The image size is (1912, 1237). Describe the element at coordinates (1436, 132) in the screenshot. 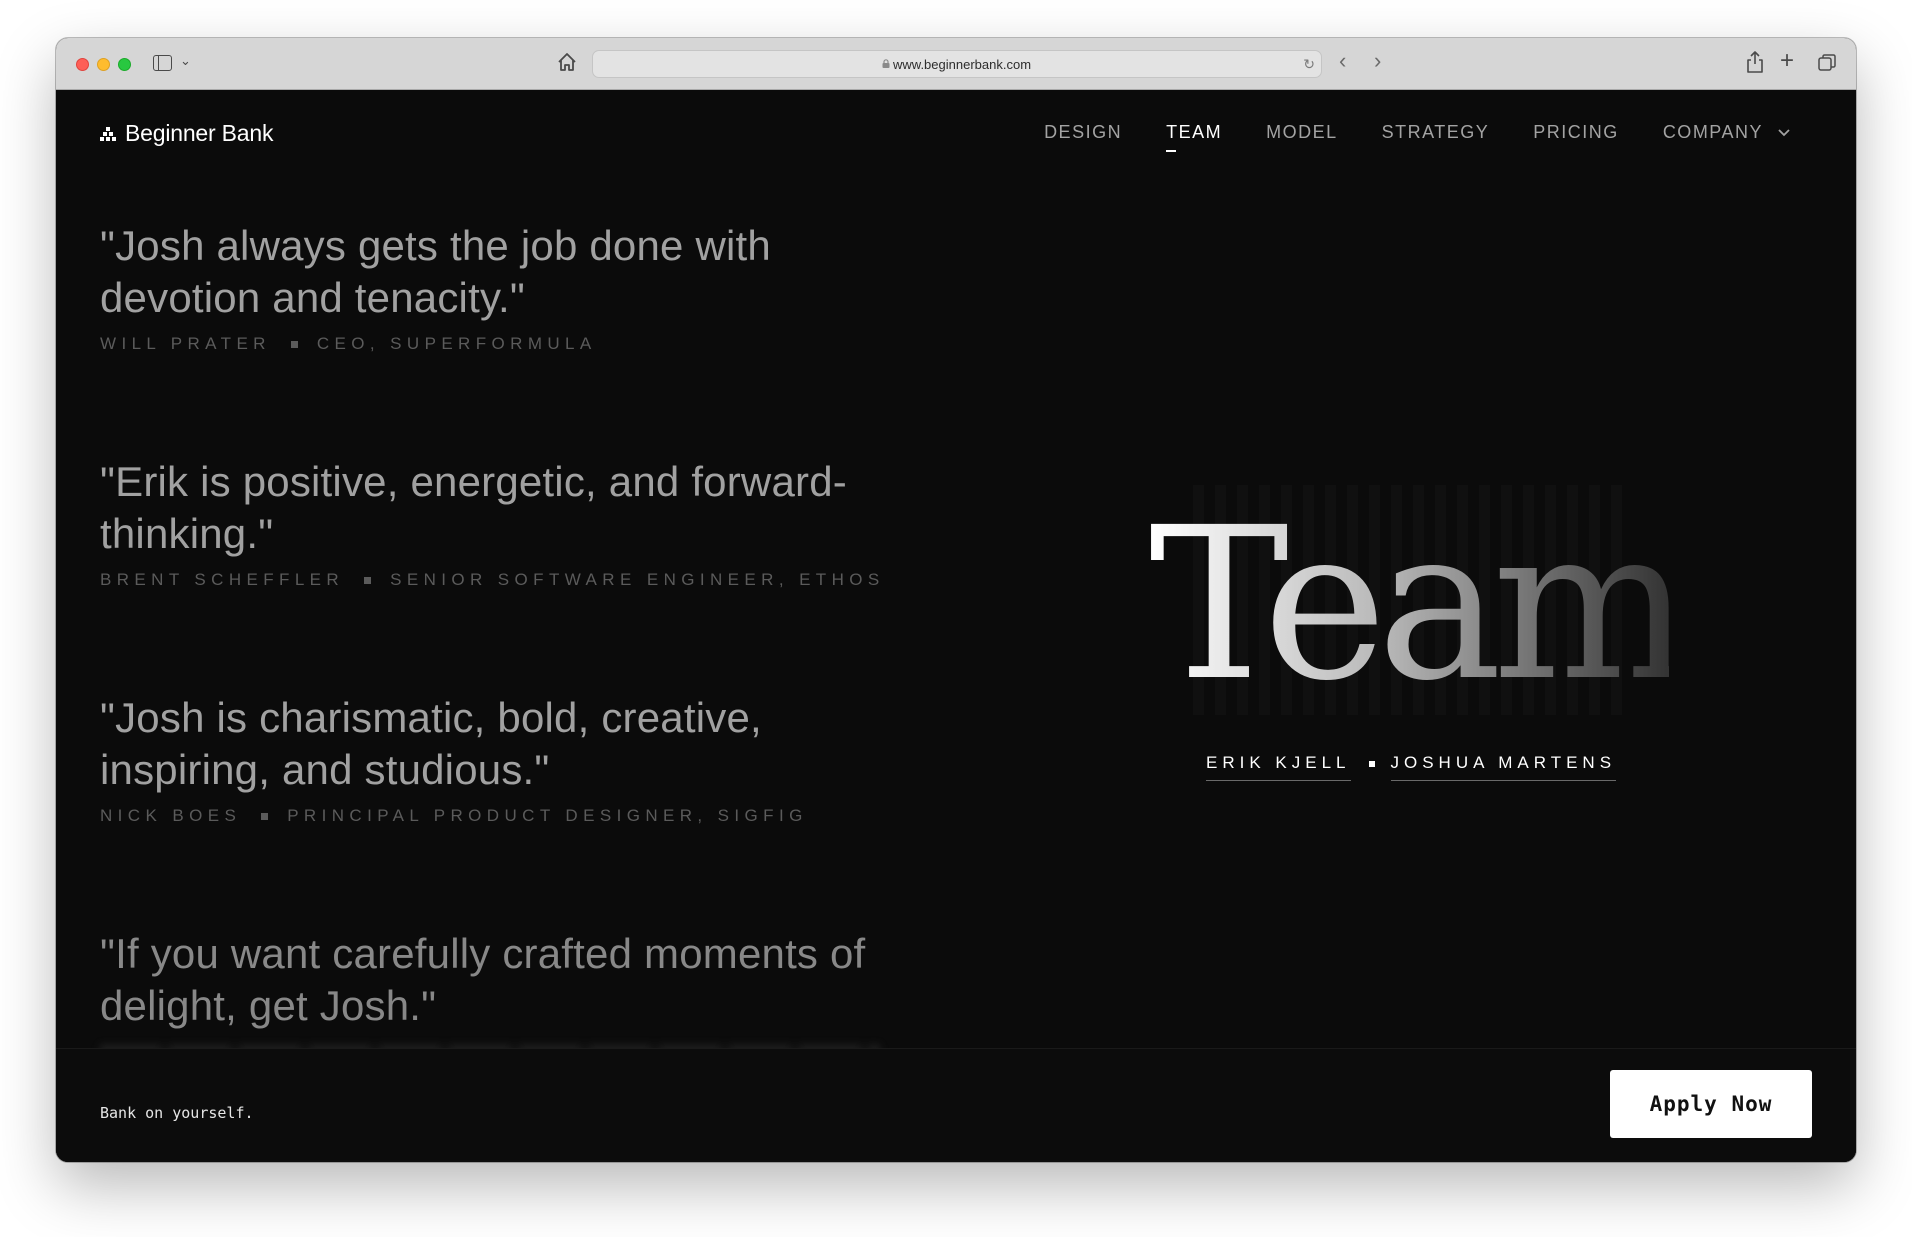

I see `nav-strategy: STRATEGY` at that location.